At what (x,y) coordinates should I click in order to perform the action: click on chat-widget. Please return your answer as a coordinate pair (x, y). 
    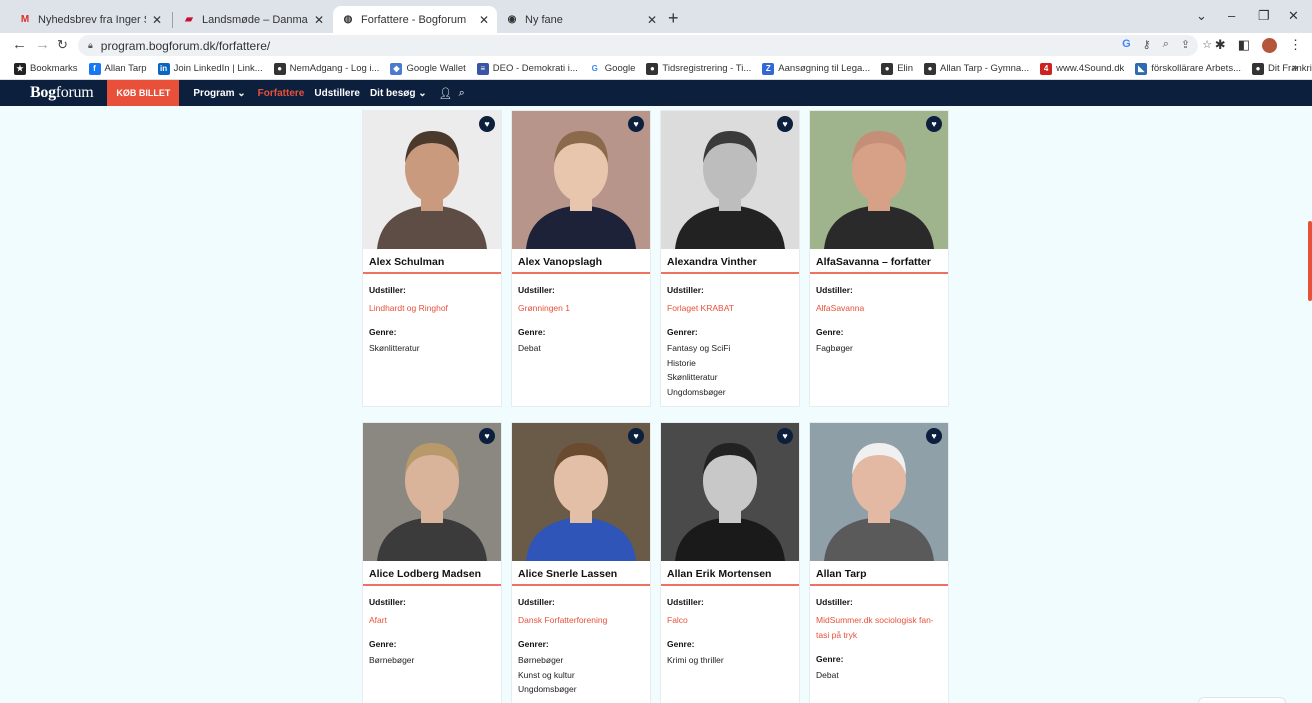
    Looking at the image, I should click on (1242, 700).